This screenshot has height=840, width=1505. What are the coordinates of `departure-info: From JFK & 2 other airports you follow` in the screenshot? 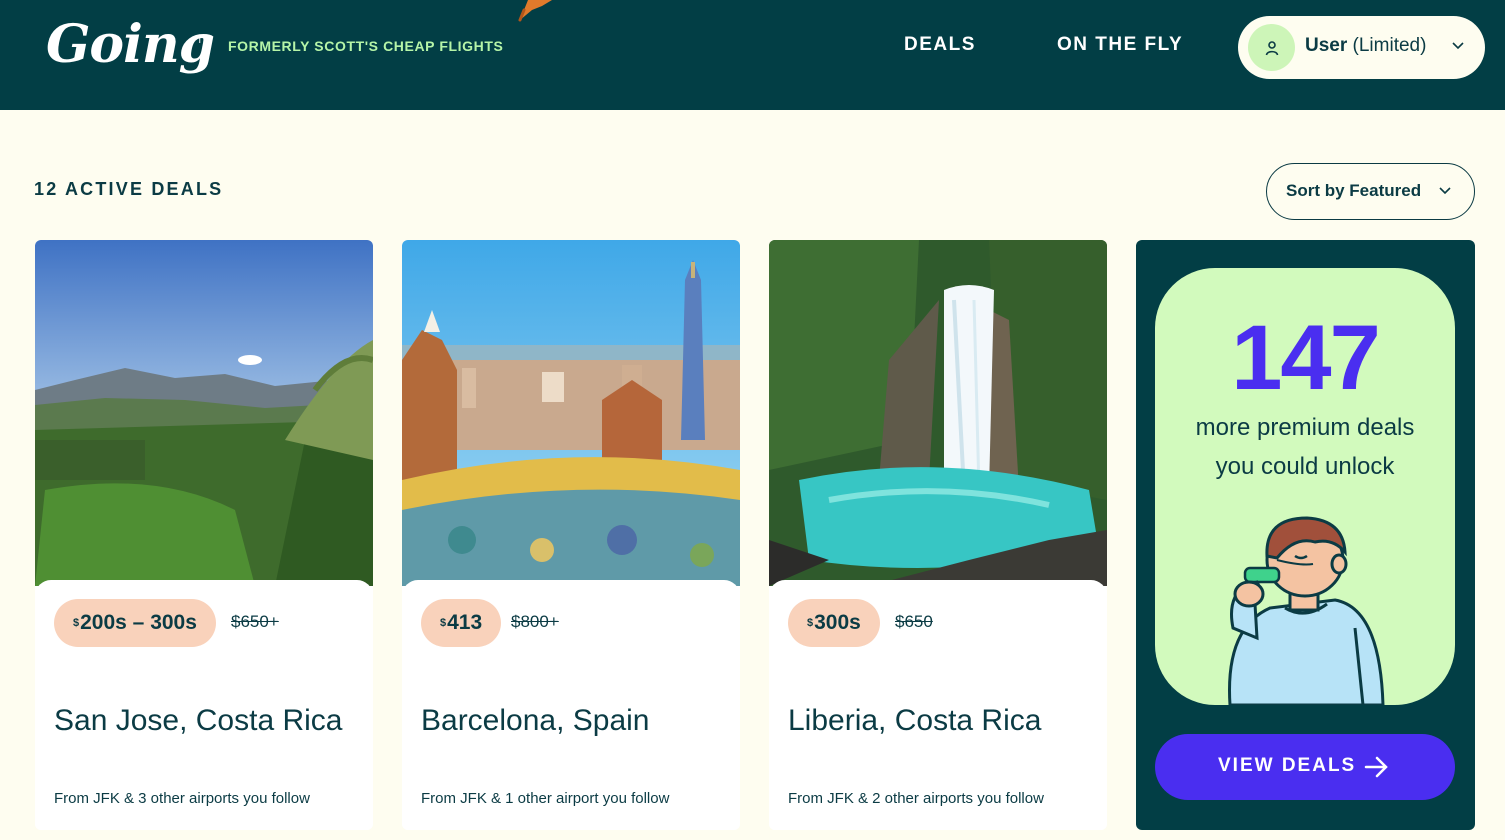 It's located at (916, 798).